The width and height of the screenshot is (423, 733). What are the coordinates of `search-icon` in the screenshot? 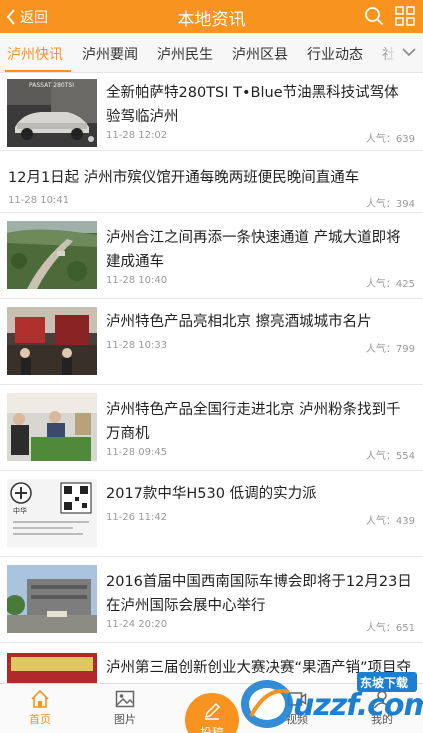 It's located at (374, 16).